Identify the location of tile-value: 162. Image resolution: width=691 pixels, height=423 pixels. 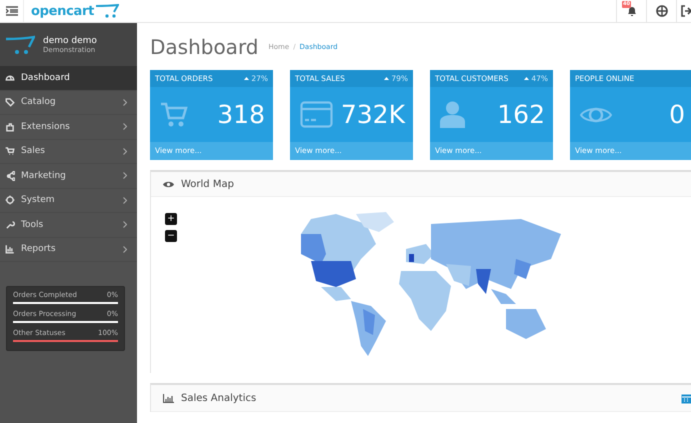
(521, 114).